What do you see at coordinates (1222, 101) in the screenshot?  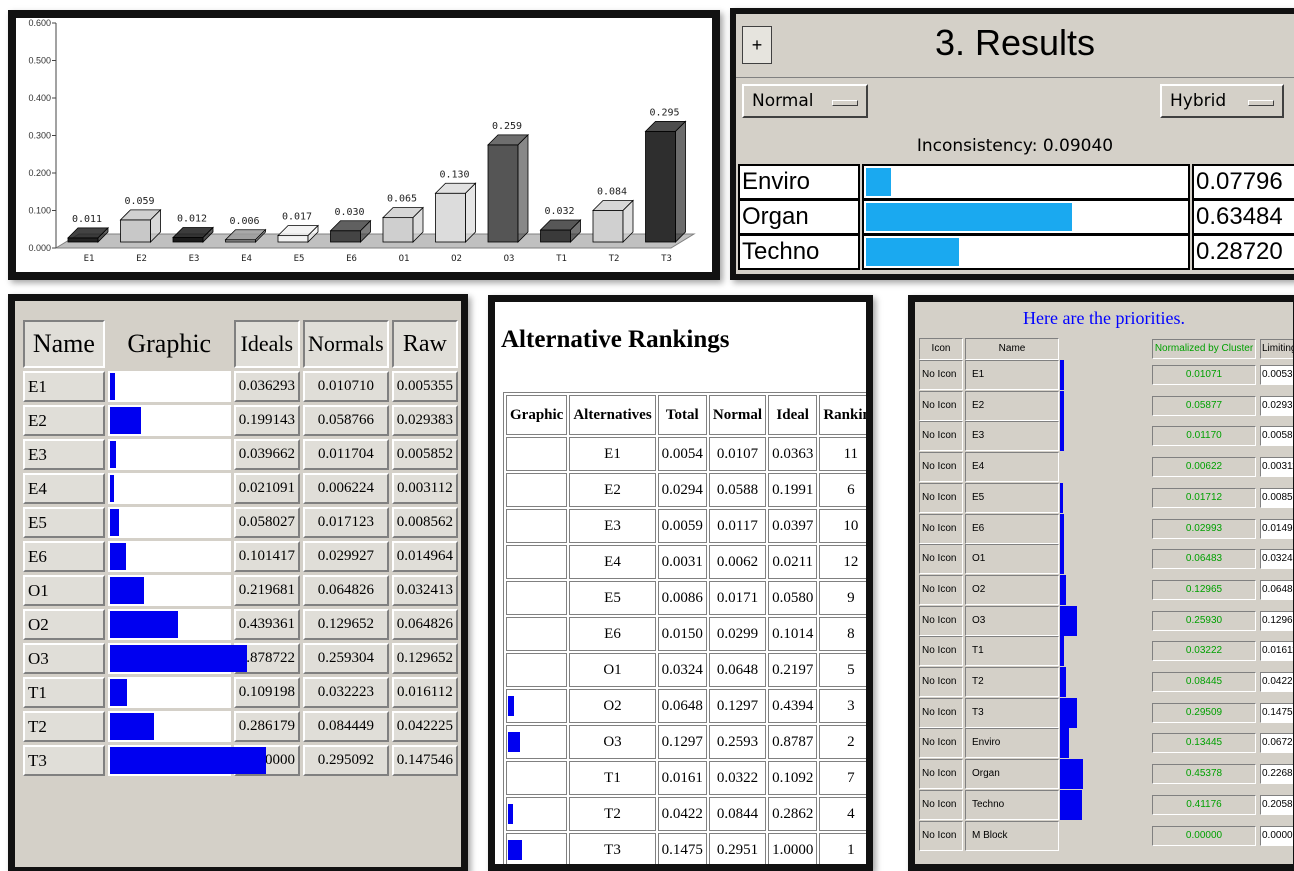 I see `hybrid-dropdown: Hybrid` at bounding box center [1222, 101].